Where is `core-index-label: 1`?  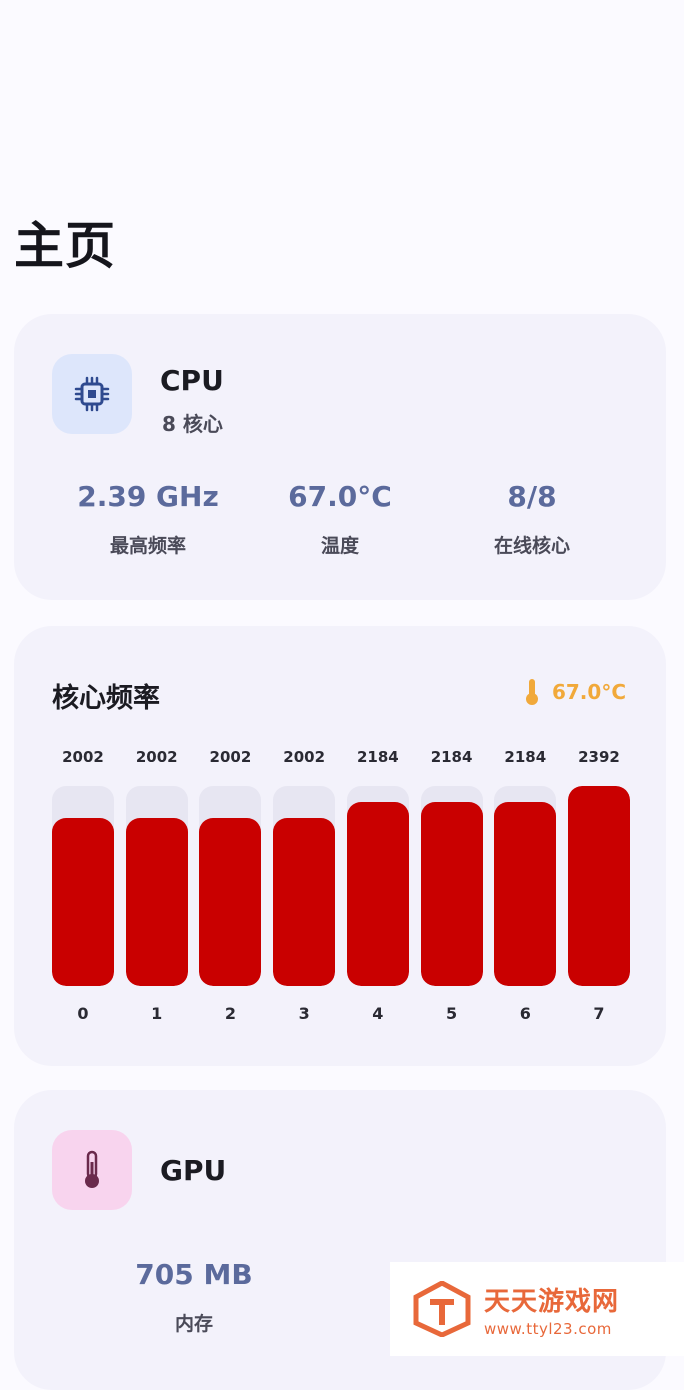
core-index-label: 1 is located at coordinates (157, 1013).